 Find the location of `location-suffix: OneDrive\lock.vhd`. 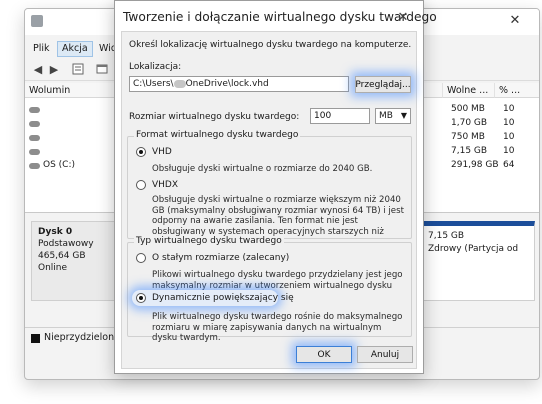

location-suffix: OneDrive\lock.vhd is located at coordinates (227, 84).